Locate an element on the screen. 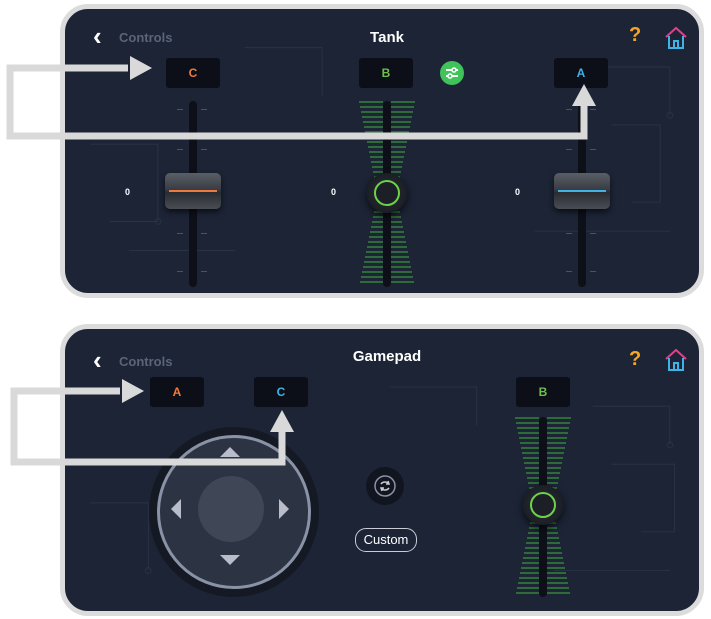 The height and width of the screenshot is (619, 711). joystick-thumb is located at coordinates (231, 509).